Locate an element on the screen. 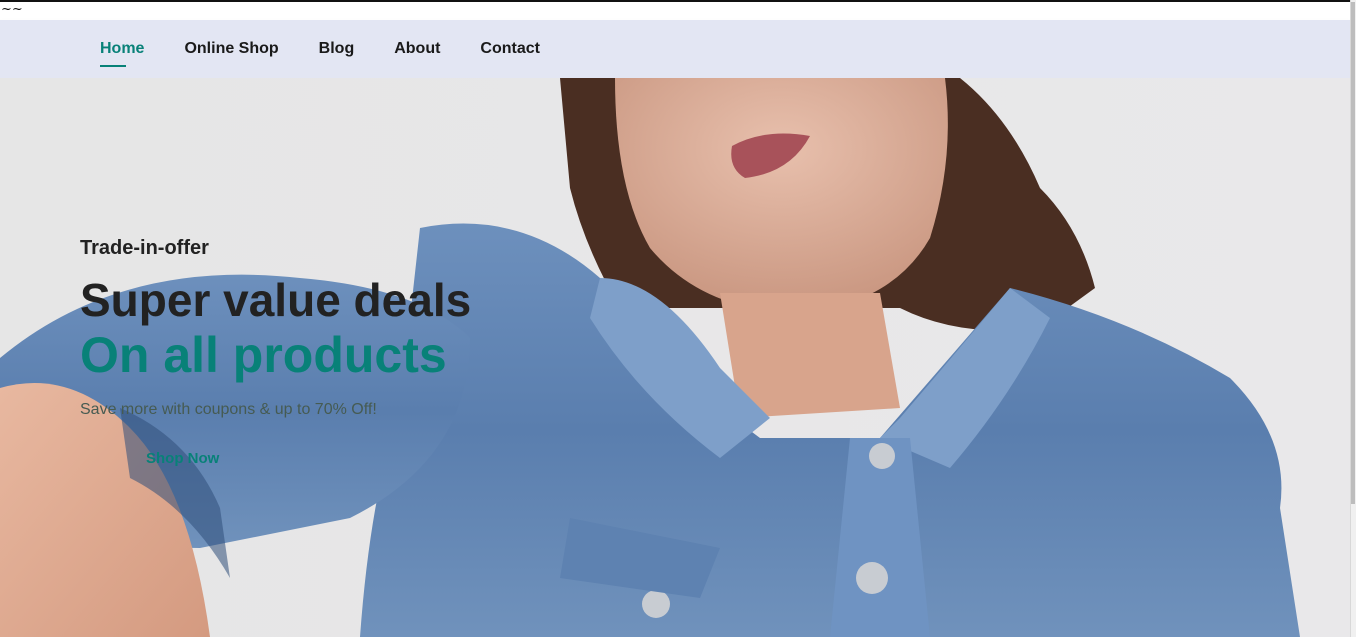 This screenshot has height=637, width=1356. nav-item-online-shop: Online Shop is located at coordinates (231, 49).